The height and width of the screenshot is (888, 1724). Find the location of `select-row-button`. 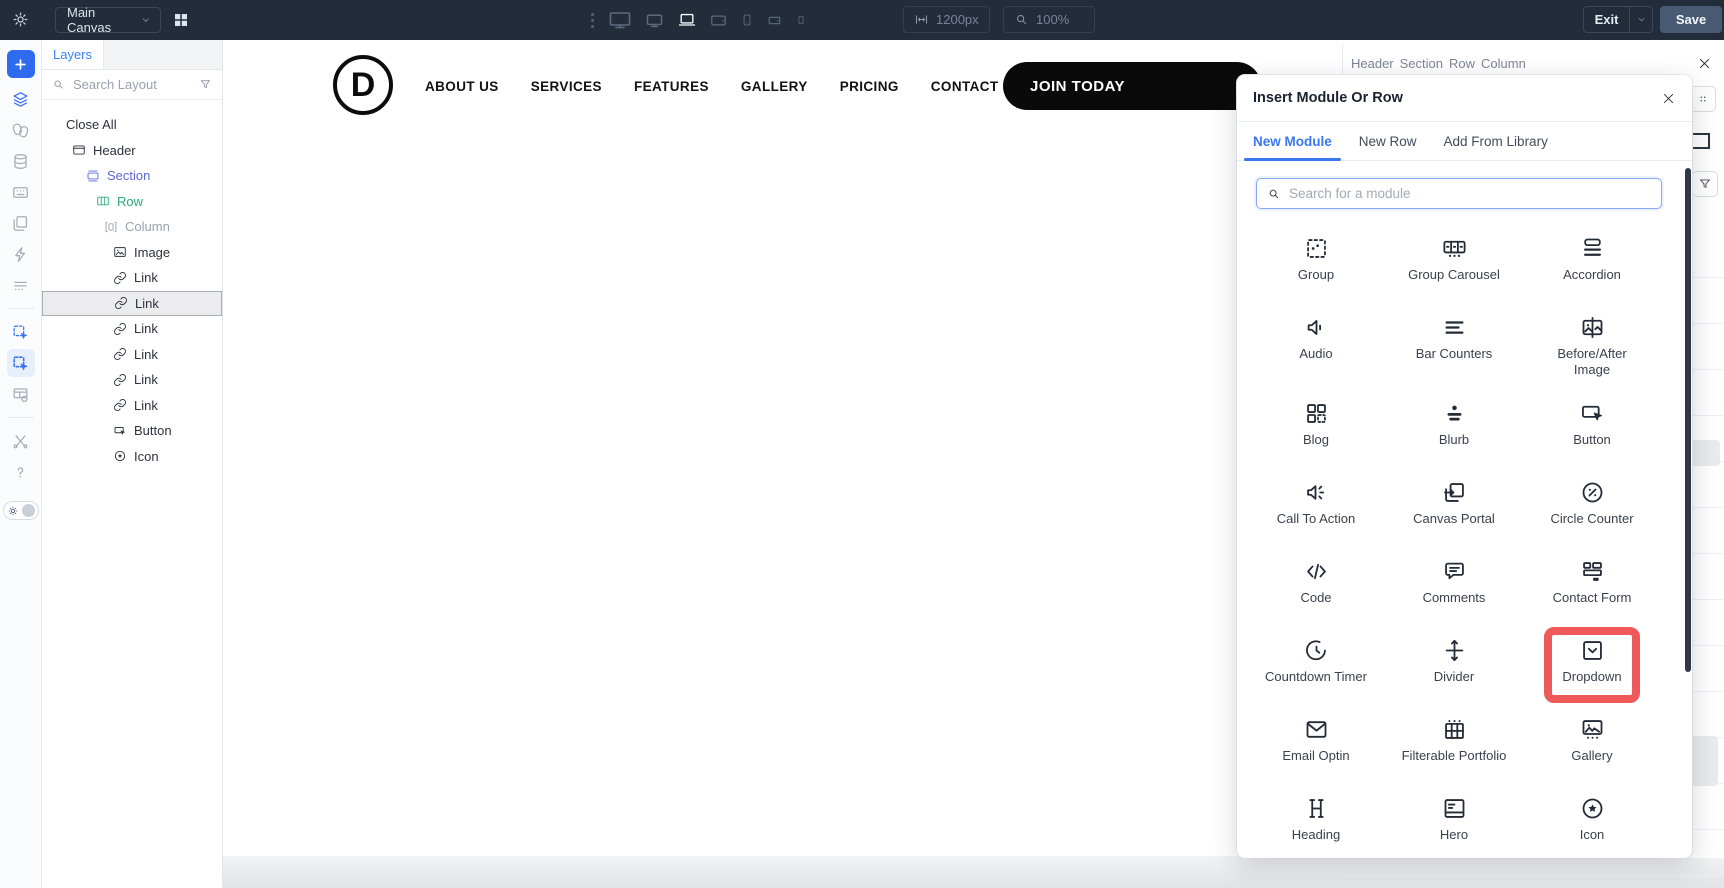

select-row-button is located at coordinates (20, 363).